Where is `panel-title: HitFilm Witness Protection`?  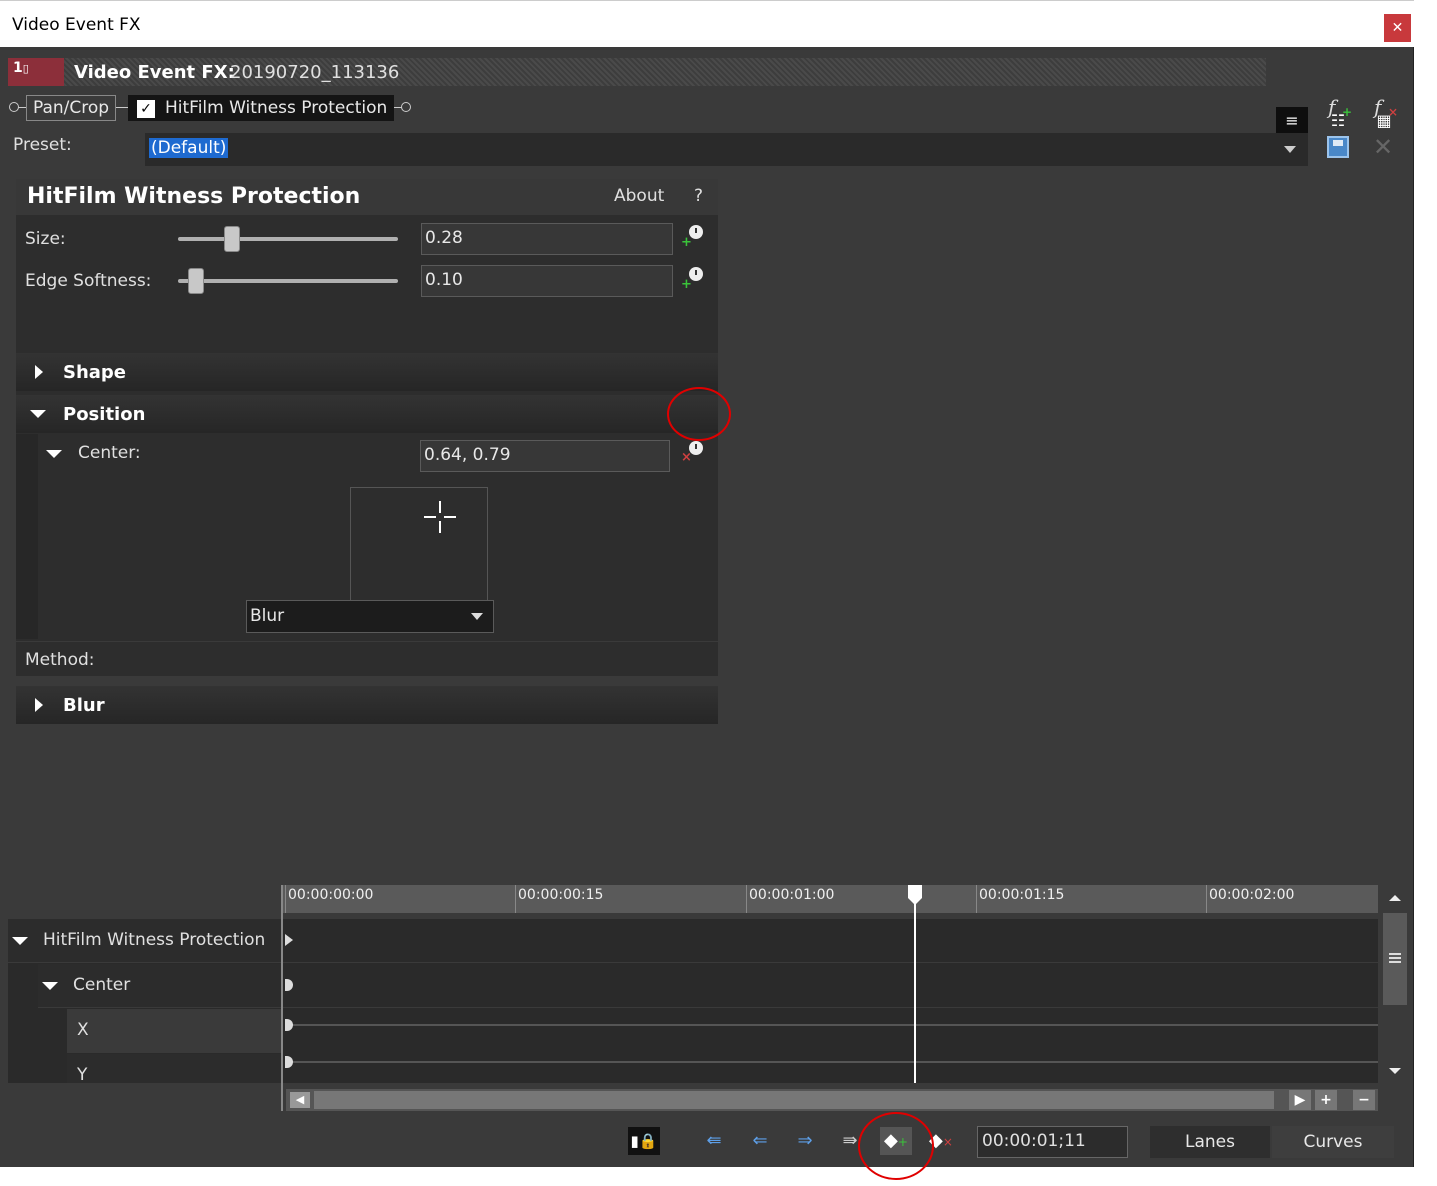
panel-title: HitFilm Witness Protection is located at coordinates (194, 196).